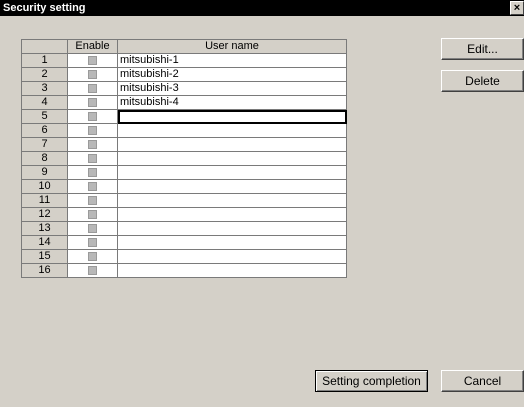  I want to click on table-row: 16, so click(184, 270).